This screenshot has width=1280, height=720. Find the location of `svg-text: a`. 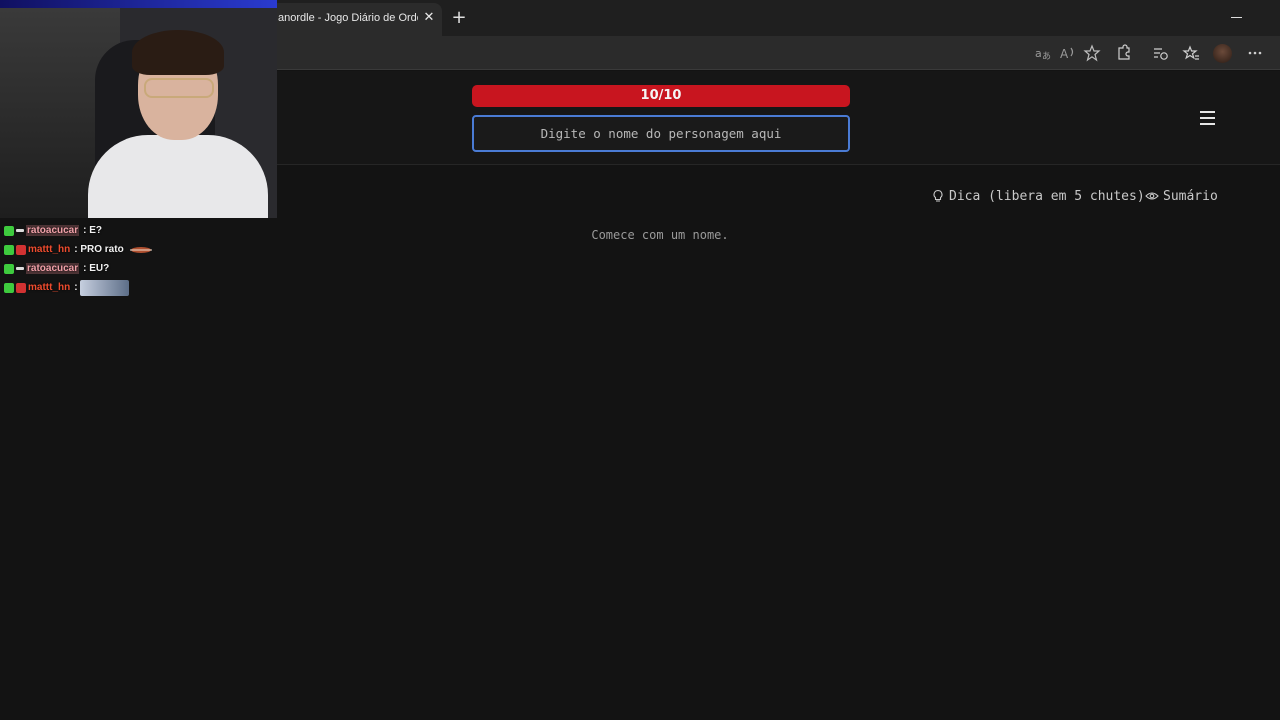

svg-text: a is located at coordinates (1038, 53).